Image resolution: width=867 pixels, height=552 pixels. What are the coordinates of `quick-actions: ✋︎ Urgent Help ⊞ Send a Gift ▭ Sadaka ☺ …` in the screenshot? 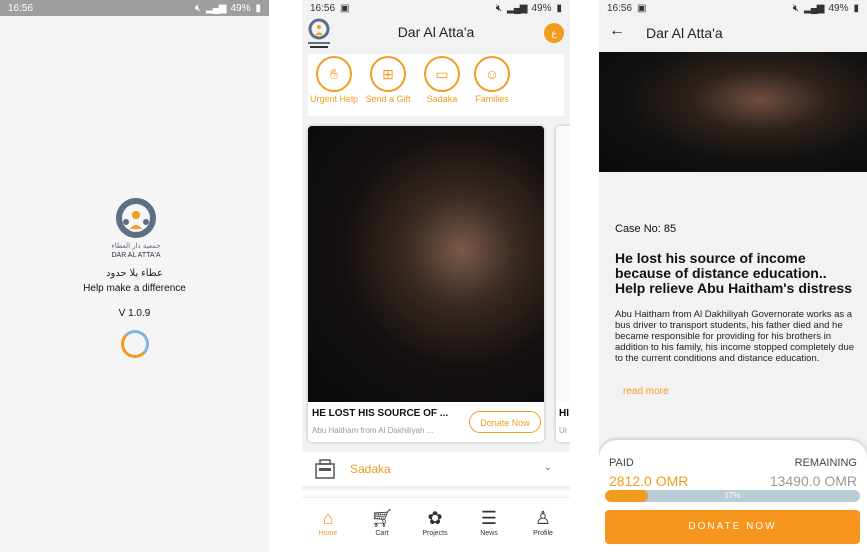 It's located at (436, 85).